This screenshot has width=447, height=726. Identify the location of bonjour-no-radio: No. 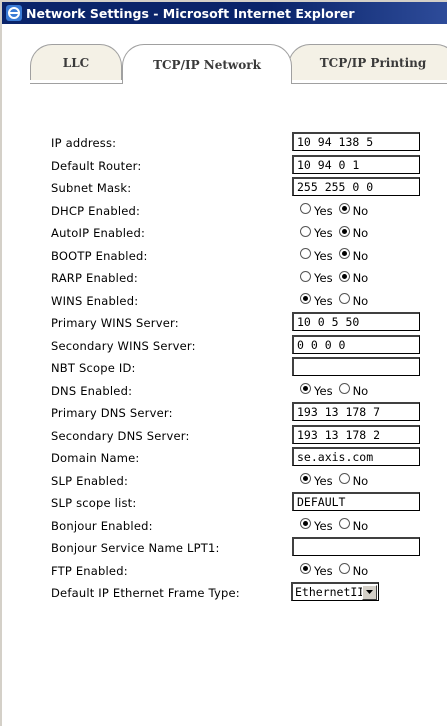
(353, 525).